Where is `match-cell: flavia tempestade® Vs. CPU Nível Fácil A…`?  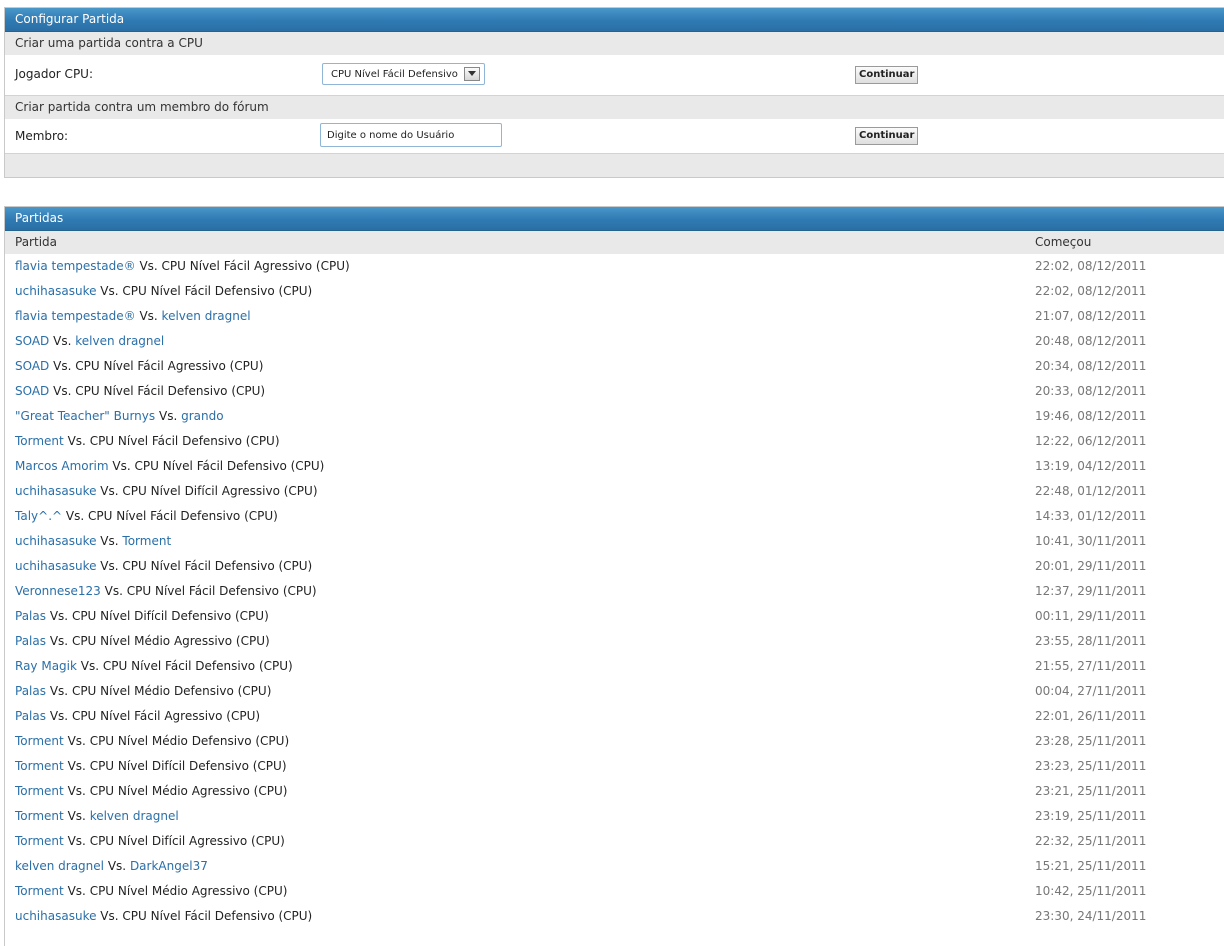 match-cell: flavia tempestade® Vs. CPU Nível Fácil A… is located at coordinates (182, 266).